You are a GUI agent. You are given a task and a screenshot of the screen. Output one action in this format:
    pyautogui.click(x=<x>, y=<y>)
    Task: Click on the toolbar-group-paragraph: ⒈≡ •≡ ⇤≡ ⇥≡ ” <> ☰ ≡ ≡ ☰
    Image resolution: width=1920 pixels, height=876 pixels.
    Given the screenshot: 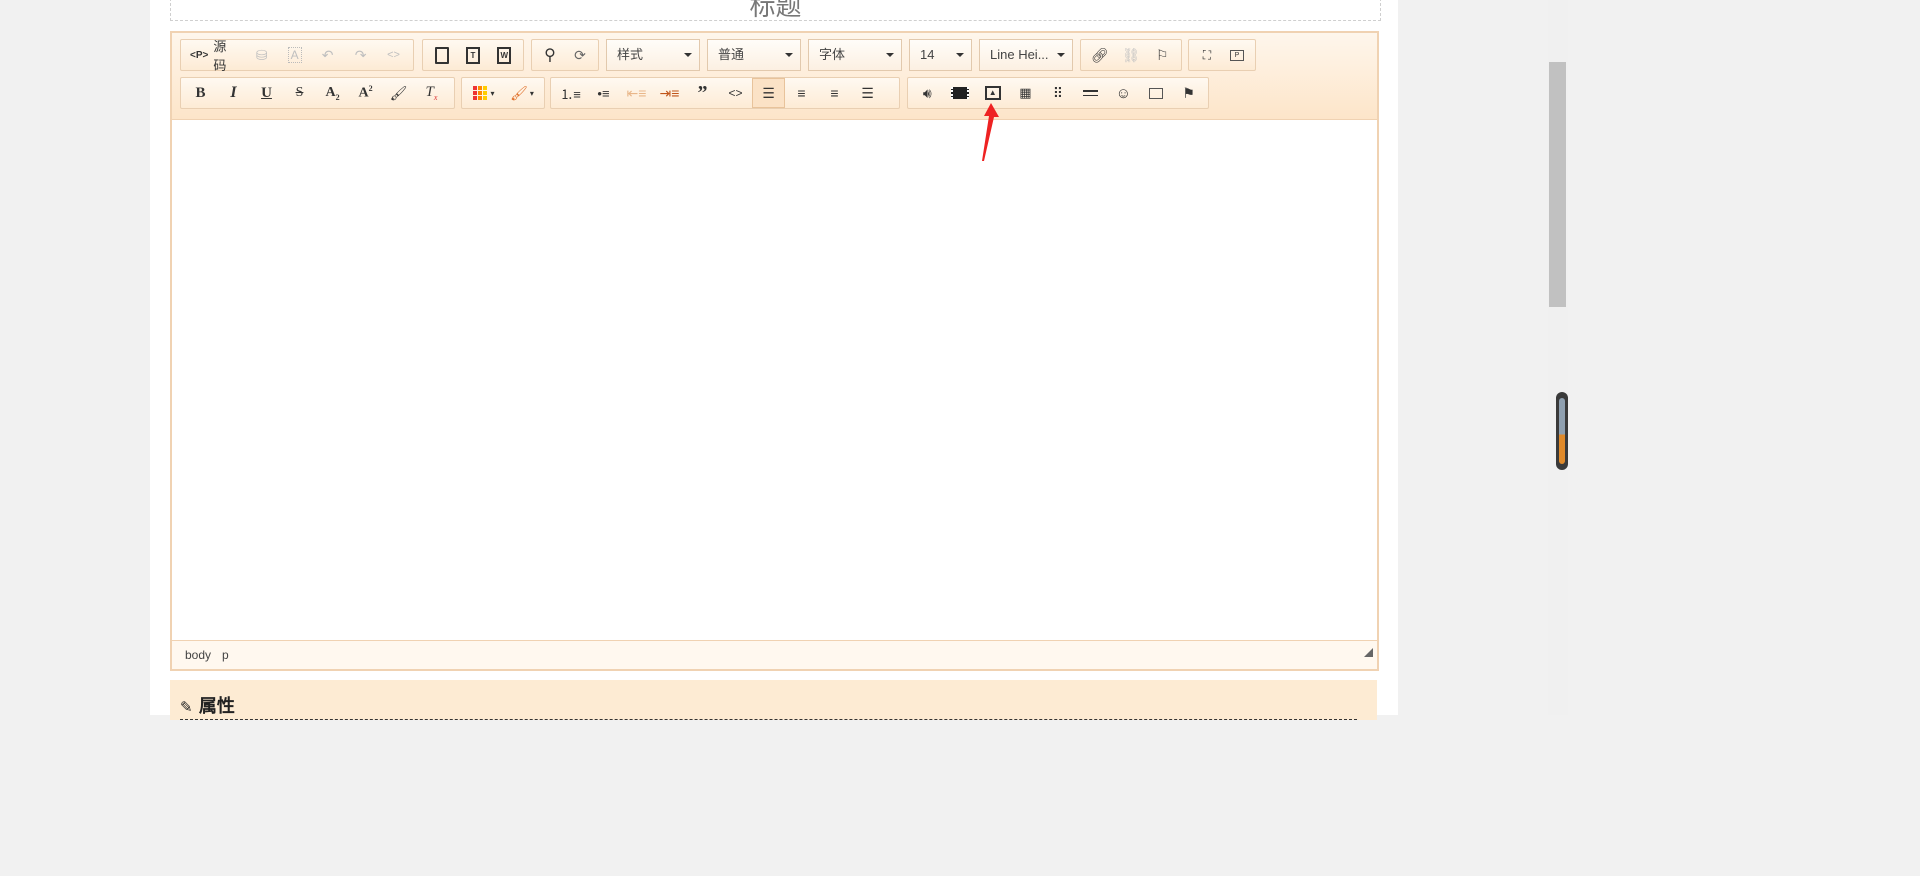 What is the action you would take?
    pyautogui.click(x=725, y=93)
    